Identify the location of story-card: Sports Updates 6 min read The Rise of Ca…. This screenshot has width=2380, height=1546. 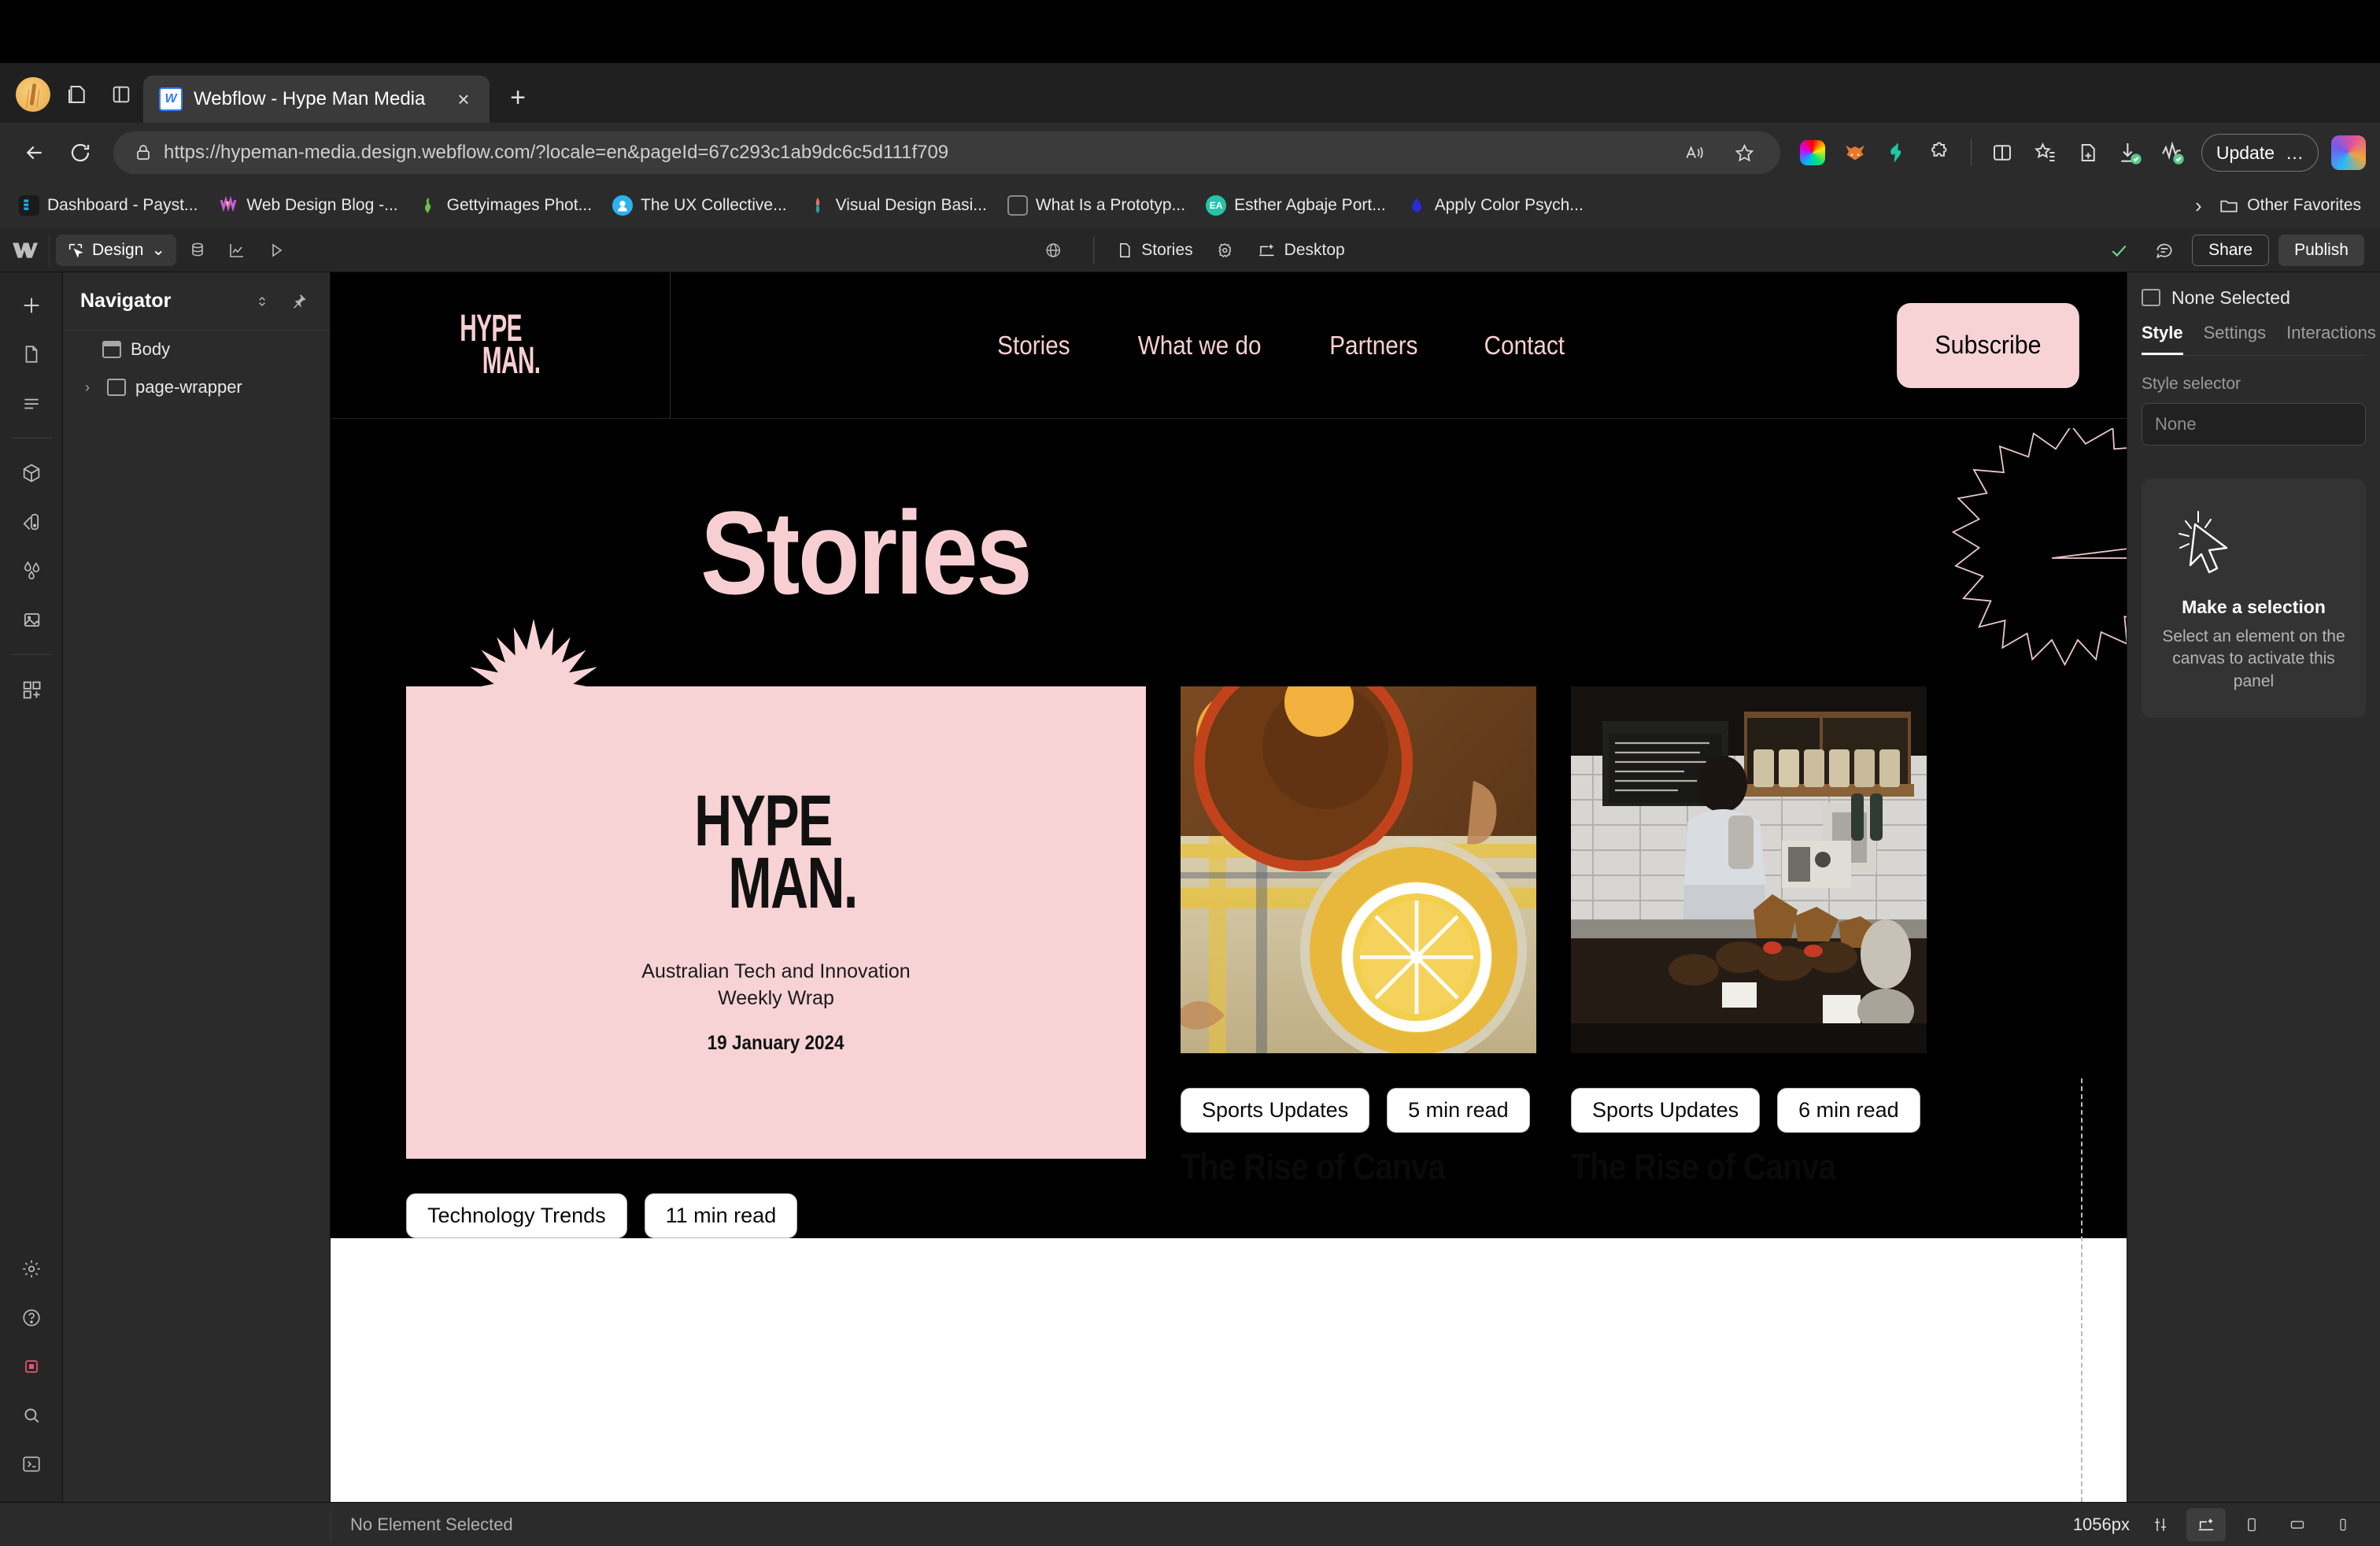
(1749, 962).